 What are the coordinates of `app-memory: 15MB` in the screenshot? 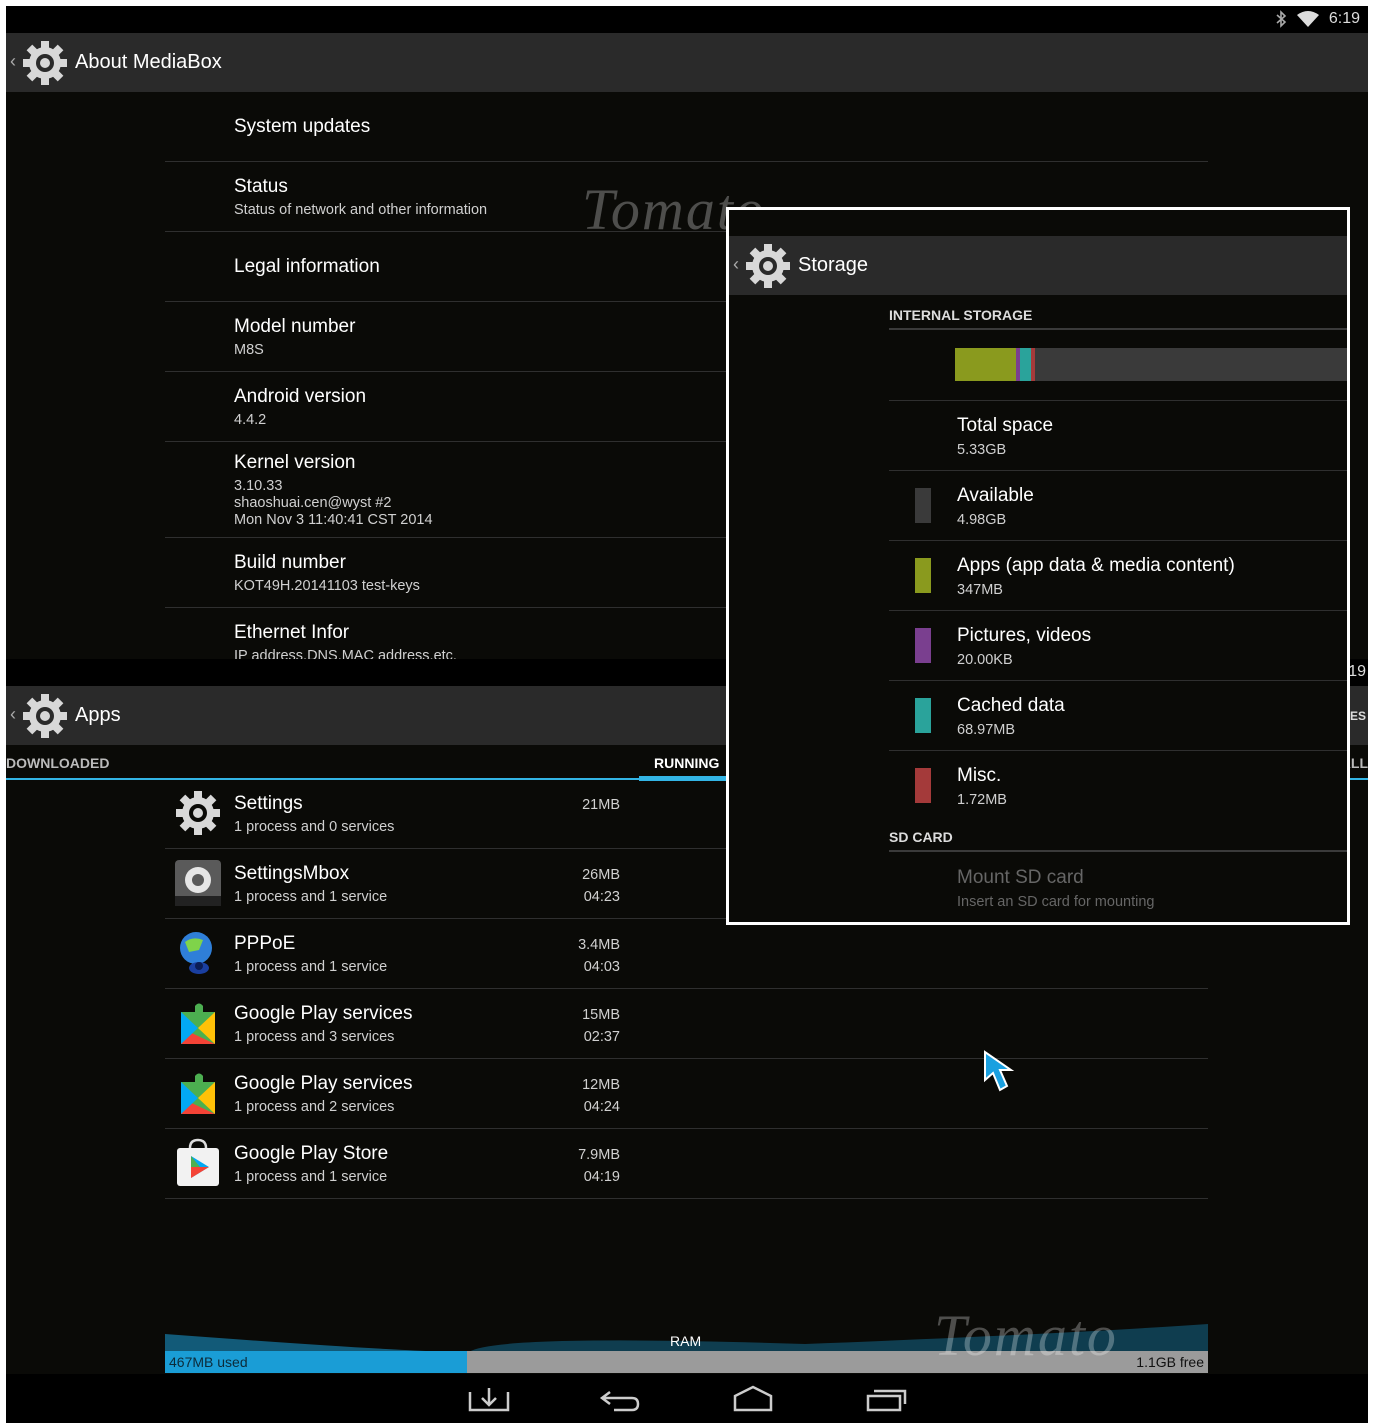 It's located at (601, 1015).